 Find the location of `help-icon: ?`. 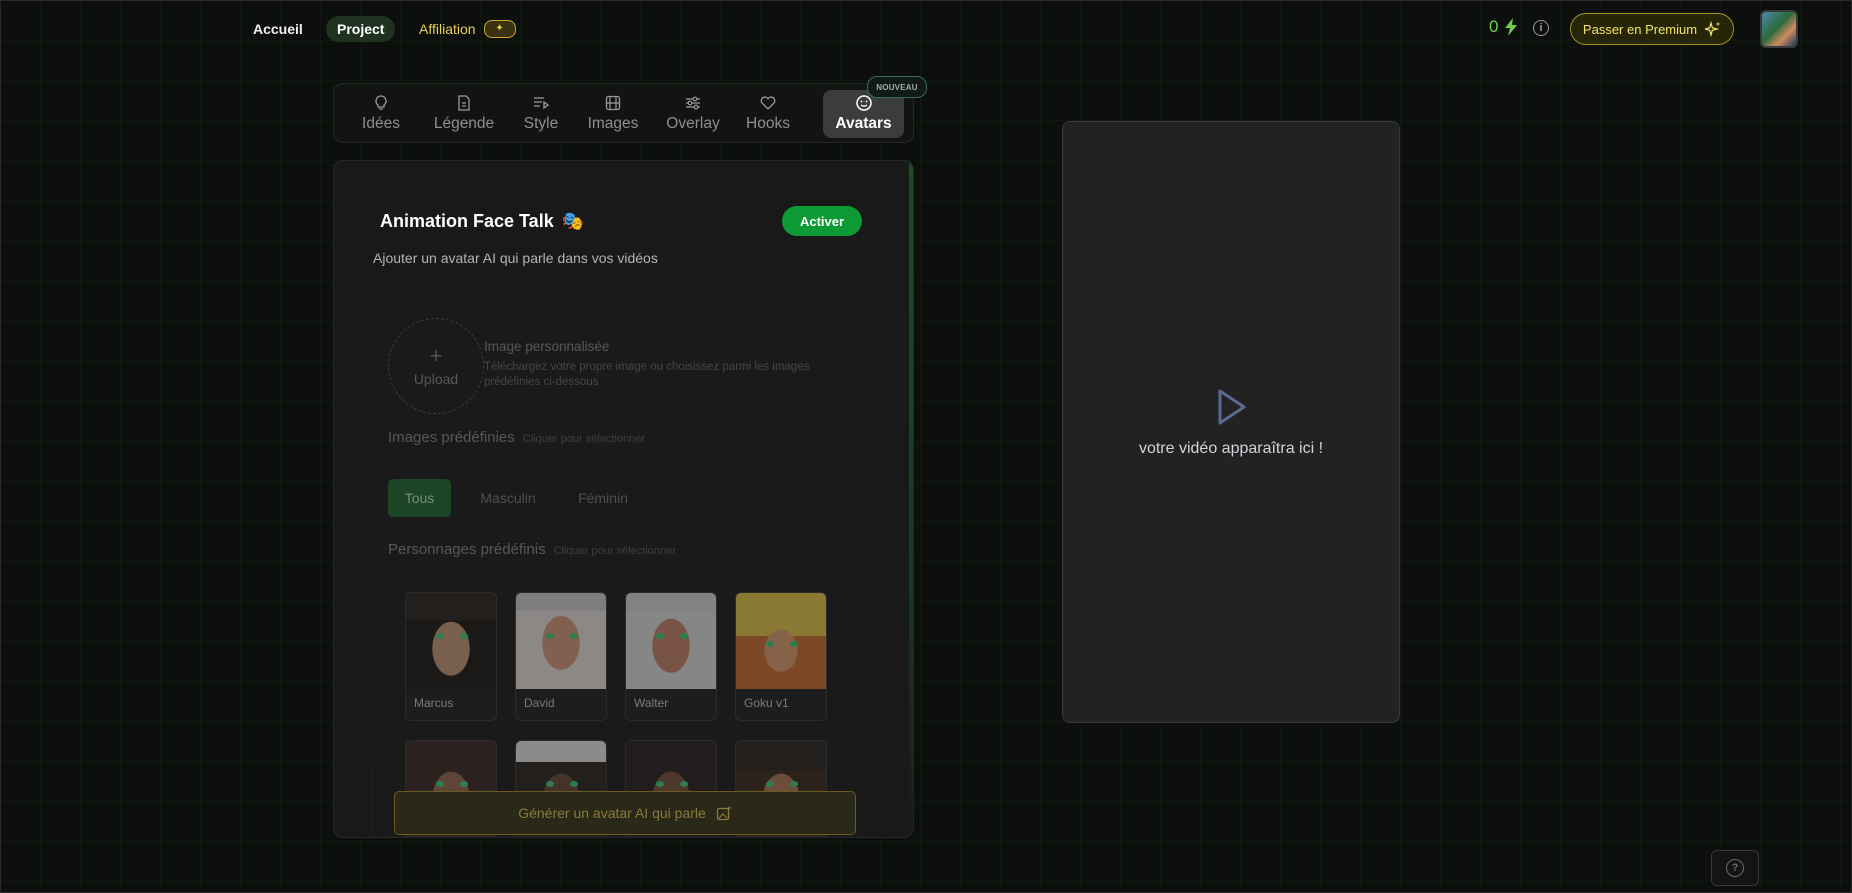

help-icon: ? is located at coordinates (1735, 868).